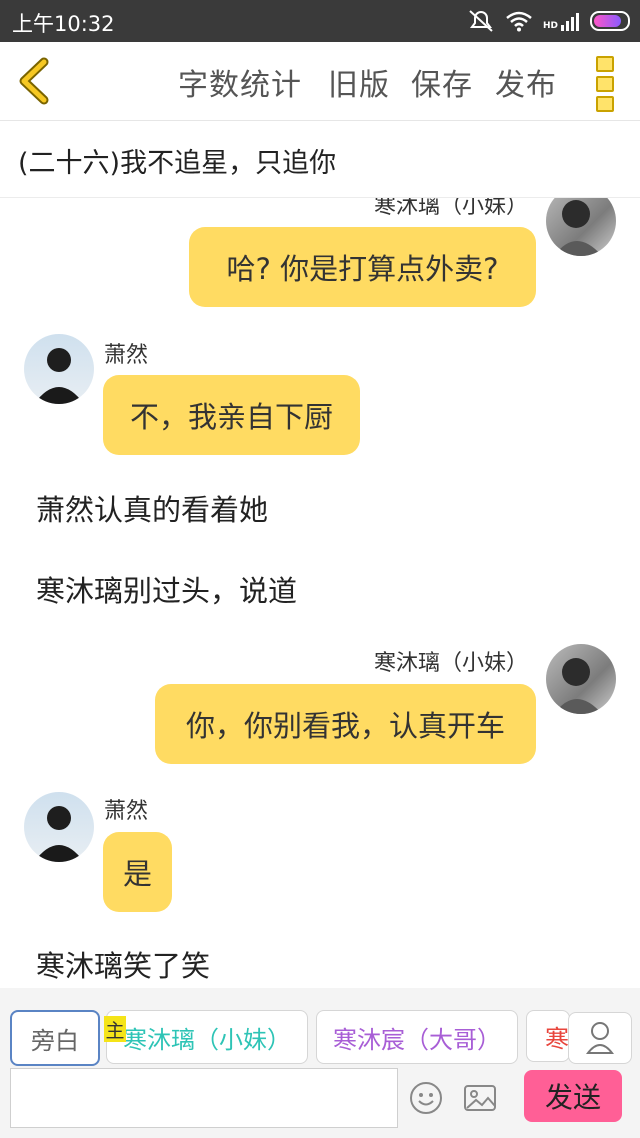 The width and height of the screenshot is (640, 1138). Describe the element at coordinates (320, 81) in the screenshot. I see `app-bar: 字数统计 旧版 保存 发布` at that location.